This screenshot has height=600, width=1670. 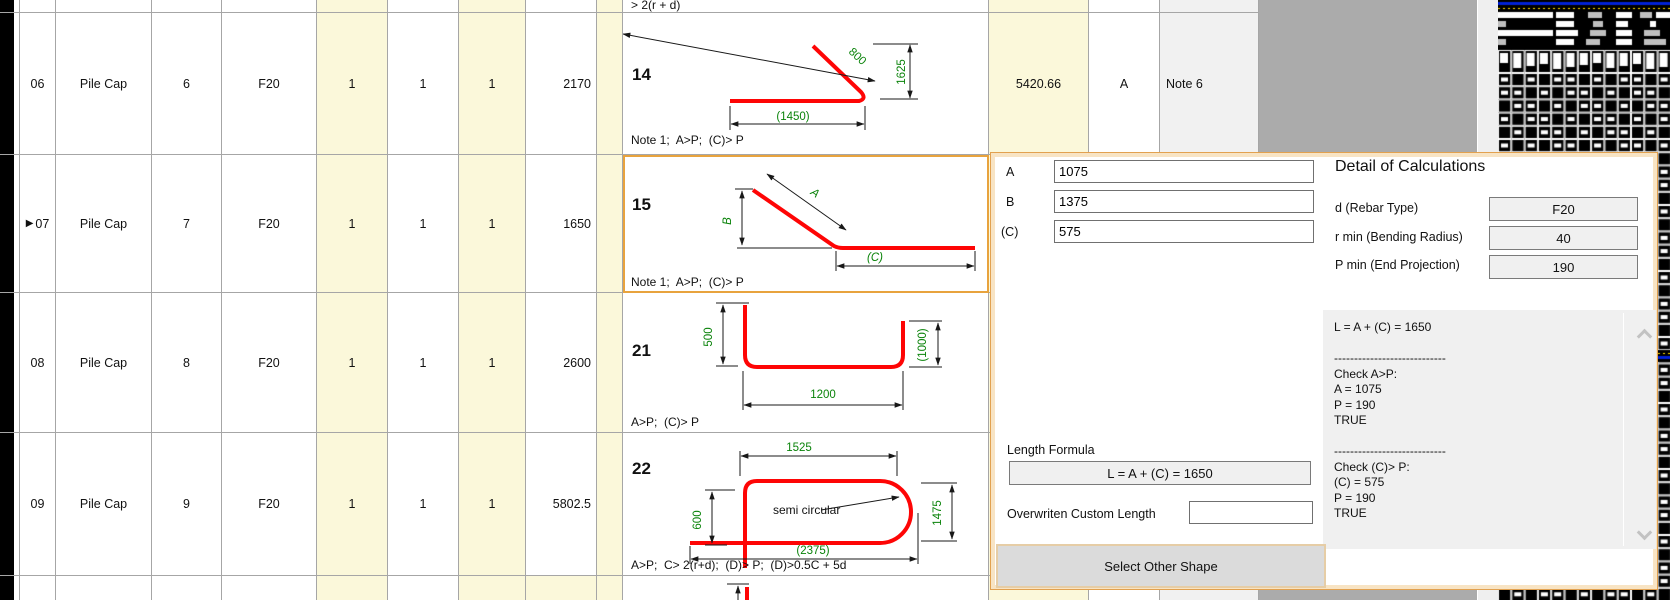 What do you see at coordinates (709, 336) in the screenshot?
I see `dim-label: 500` at bounding box center [709, 336].